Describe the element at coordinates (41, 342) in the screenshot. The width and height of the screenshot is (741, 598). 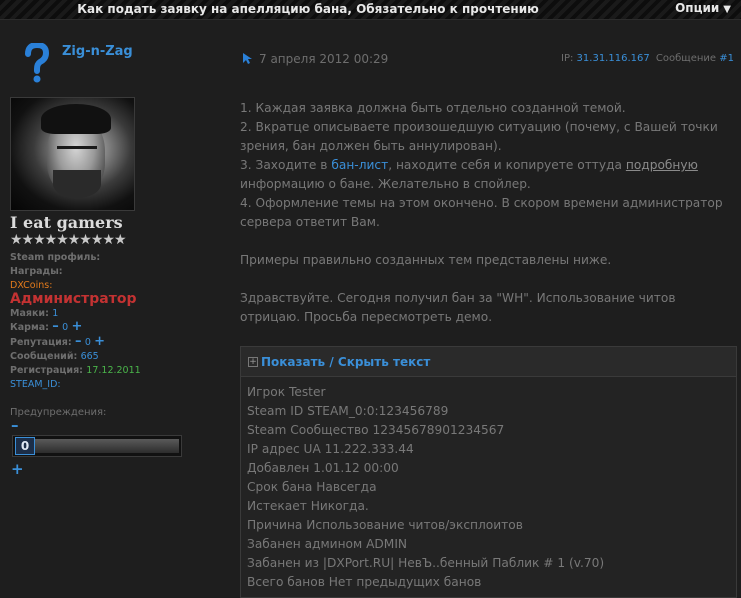
I see `reputation-label: Репутация:` at that location.